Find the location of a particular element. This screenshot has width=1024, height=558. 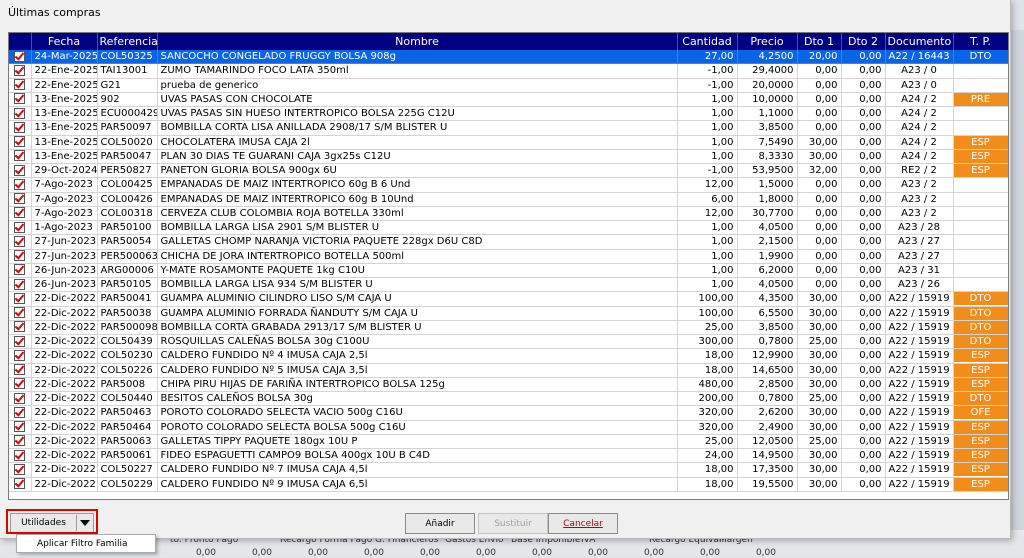

sustituir-button: Sustituir is located at coordinates (513, 523).